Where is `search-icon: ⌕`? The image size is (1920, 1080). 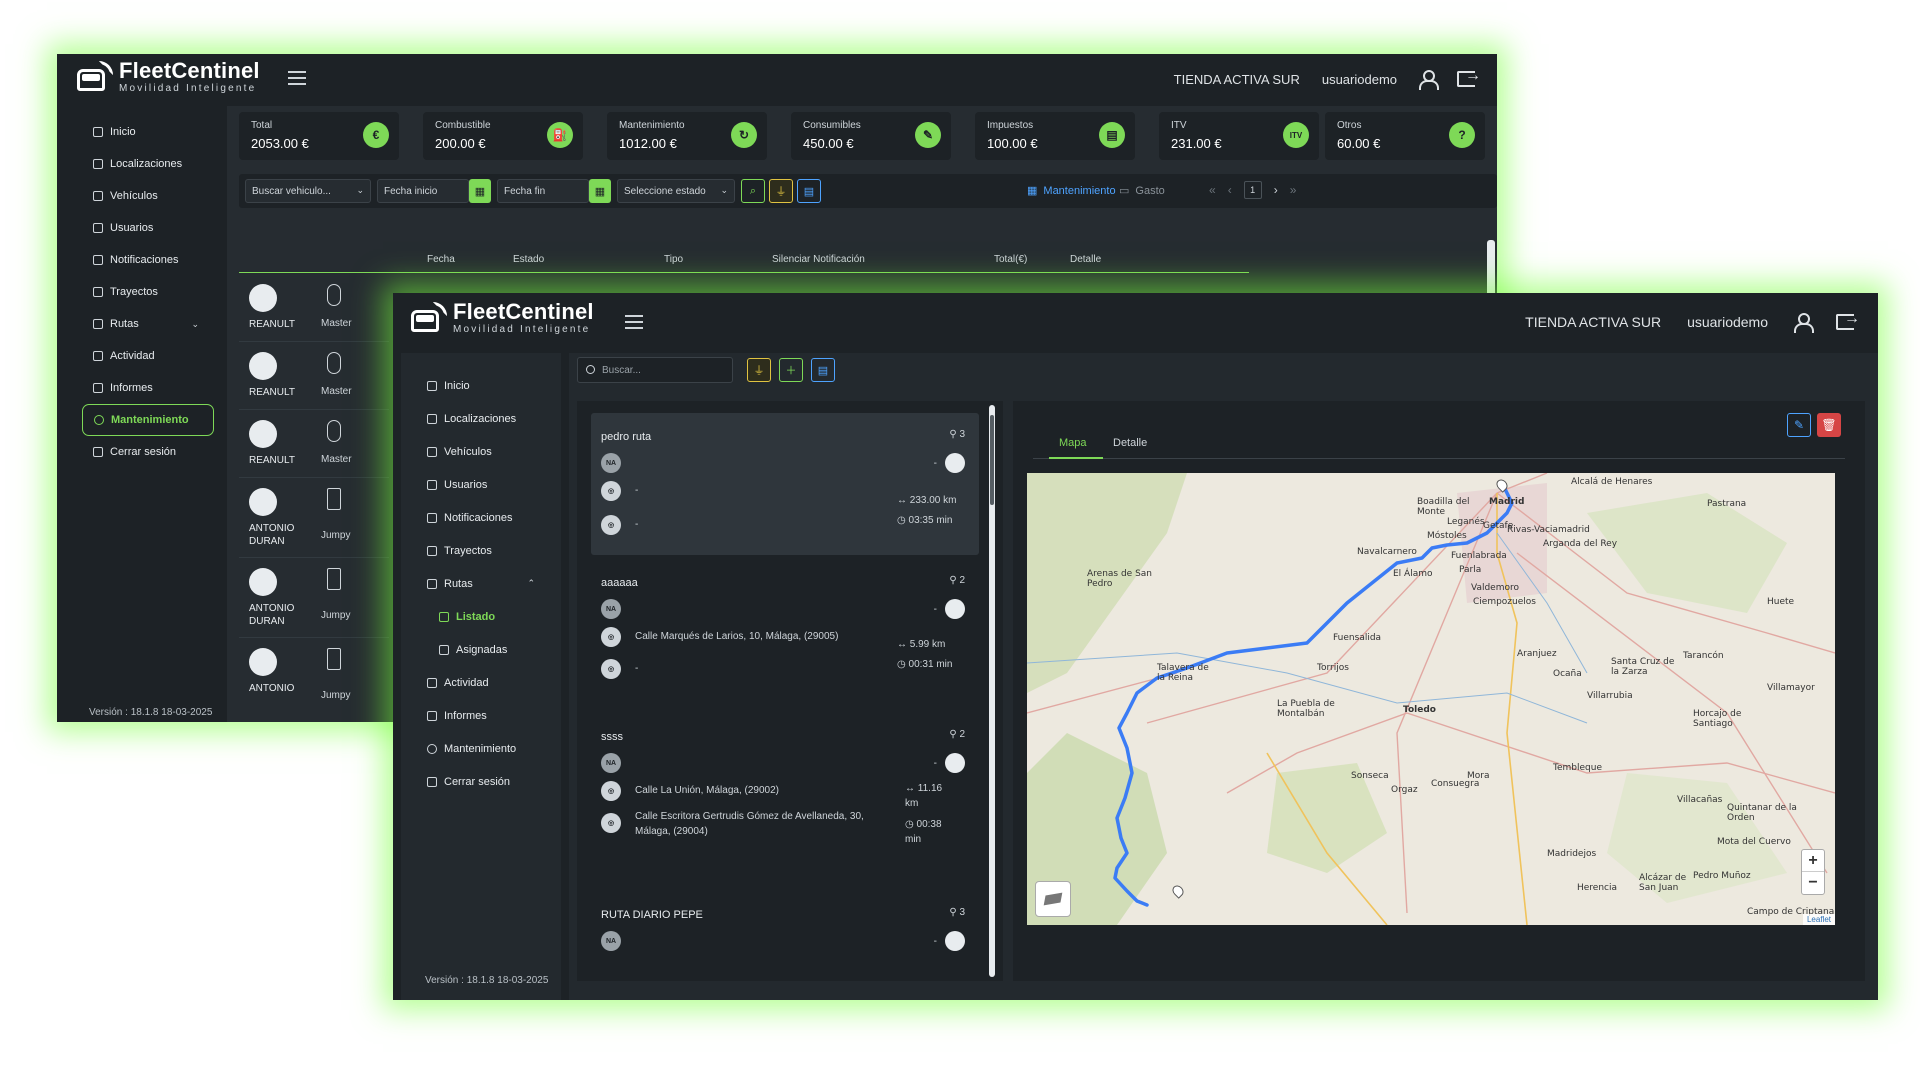 search-icon: ⌕ is located at coordinates (753, 190).